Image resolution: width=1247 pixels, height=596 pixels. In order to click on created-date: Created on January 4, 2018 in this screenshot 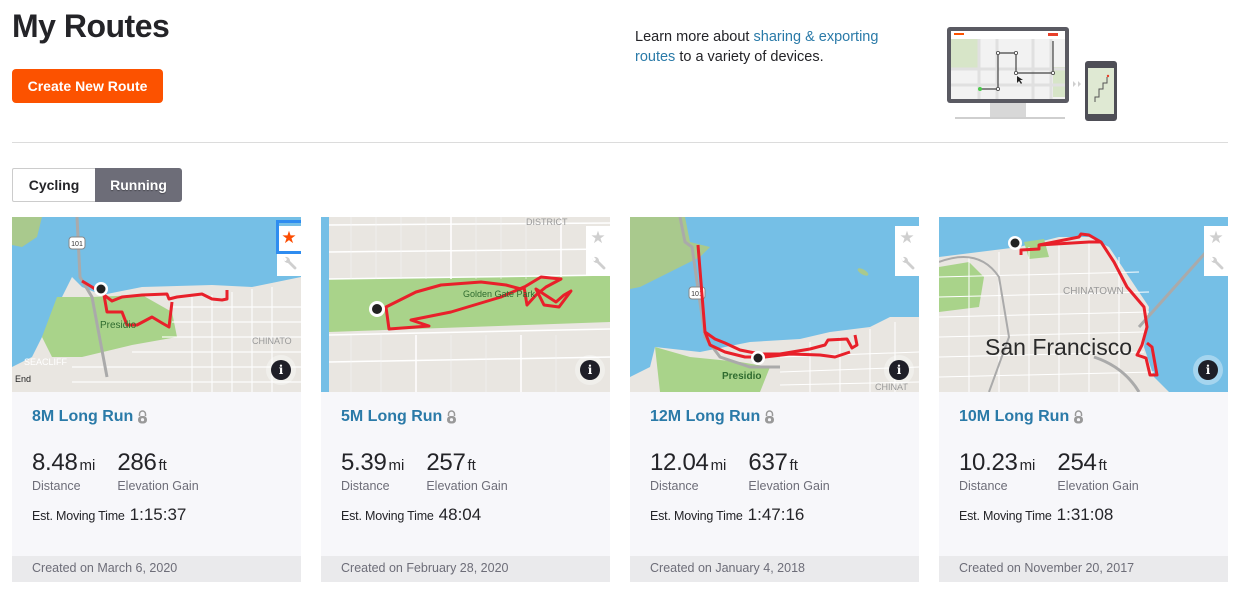, I will do `click(774, 569)`.